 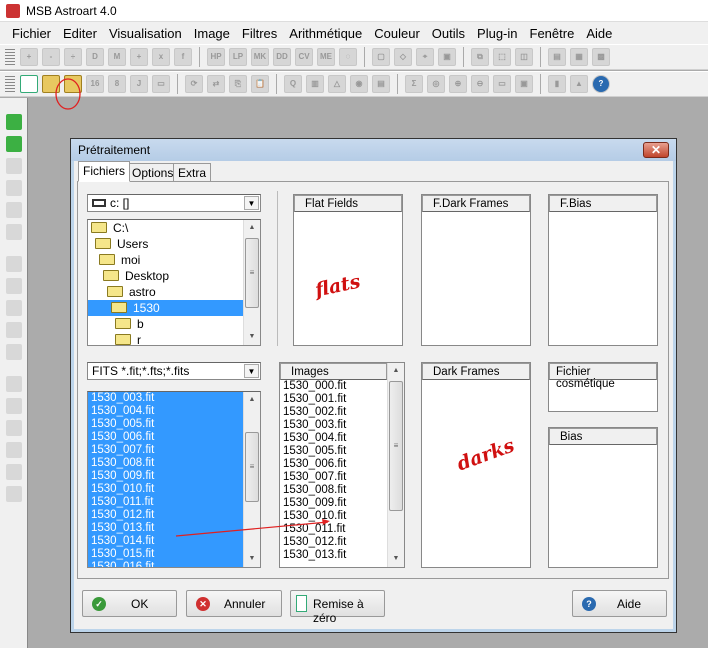 I want to click on folder-tree: C:\ Users moi Desktop astro 1530 b r ▲ ≡ ▼, so click(x=174, y=282).